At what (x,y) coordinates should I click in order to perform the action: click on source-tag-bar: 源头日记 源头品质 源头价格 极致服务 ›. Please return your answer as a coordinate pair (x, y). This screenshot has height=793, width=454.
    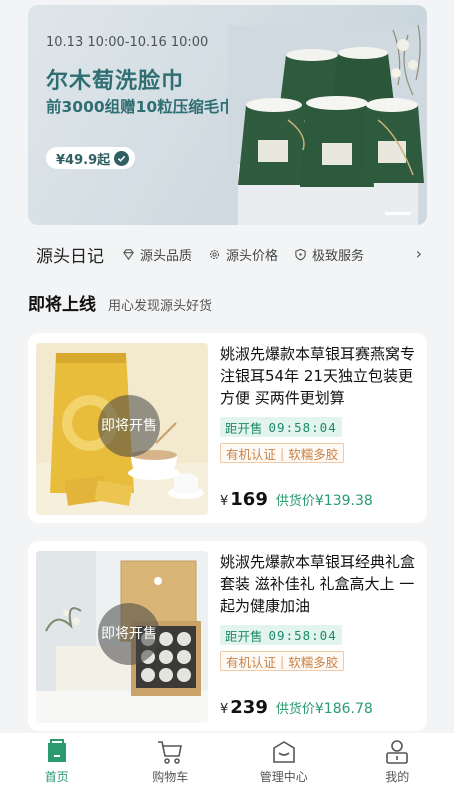
    Looking at the image, I should click on (227, 254).